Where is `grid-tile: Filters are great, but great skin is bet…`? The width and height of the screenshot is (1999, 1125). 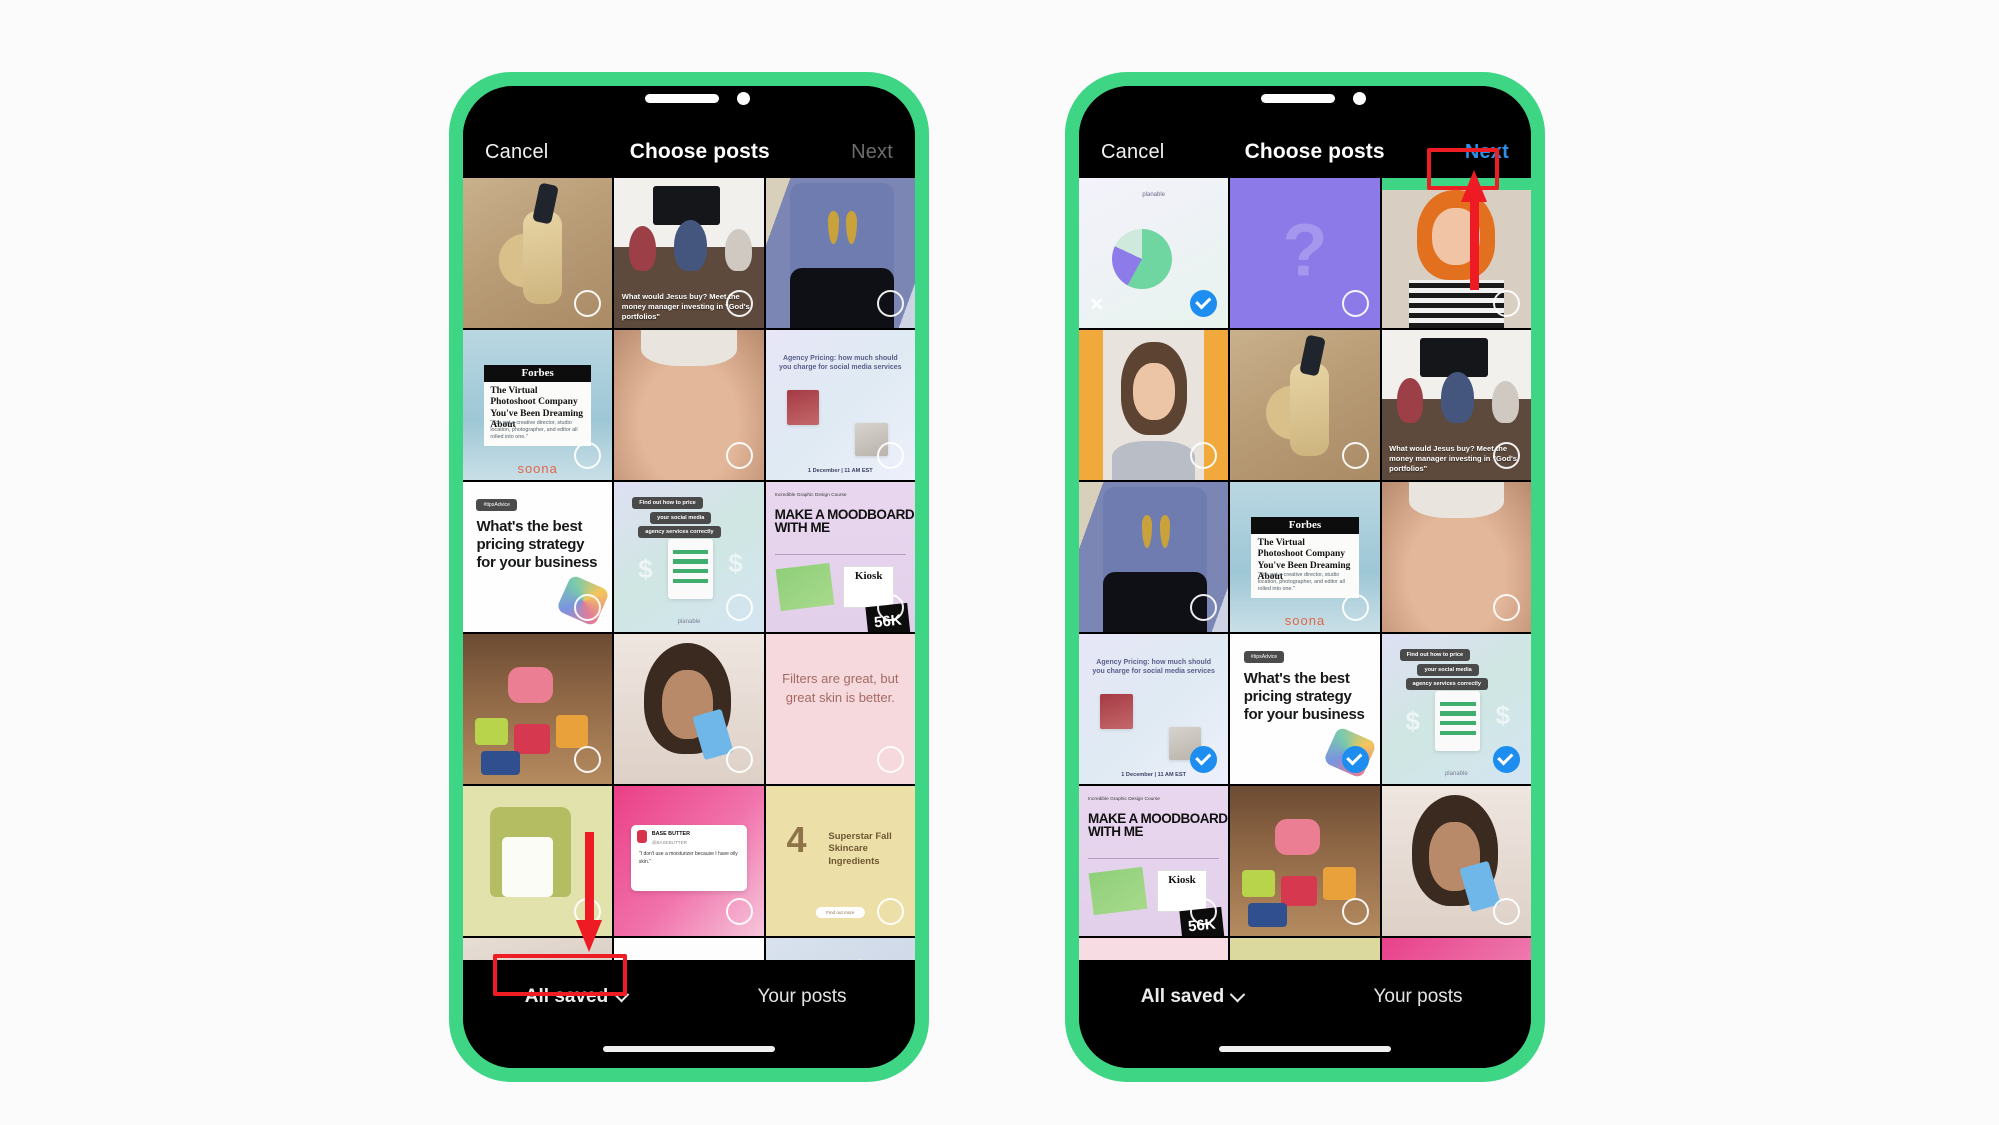 grid-tile: Filters are great, but great skin is bet… is located at coordinates (840, 709).